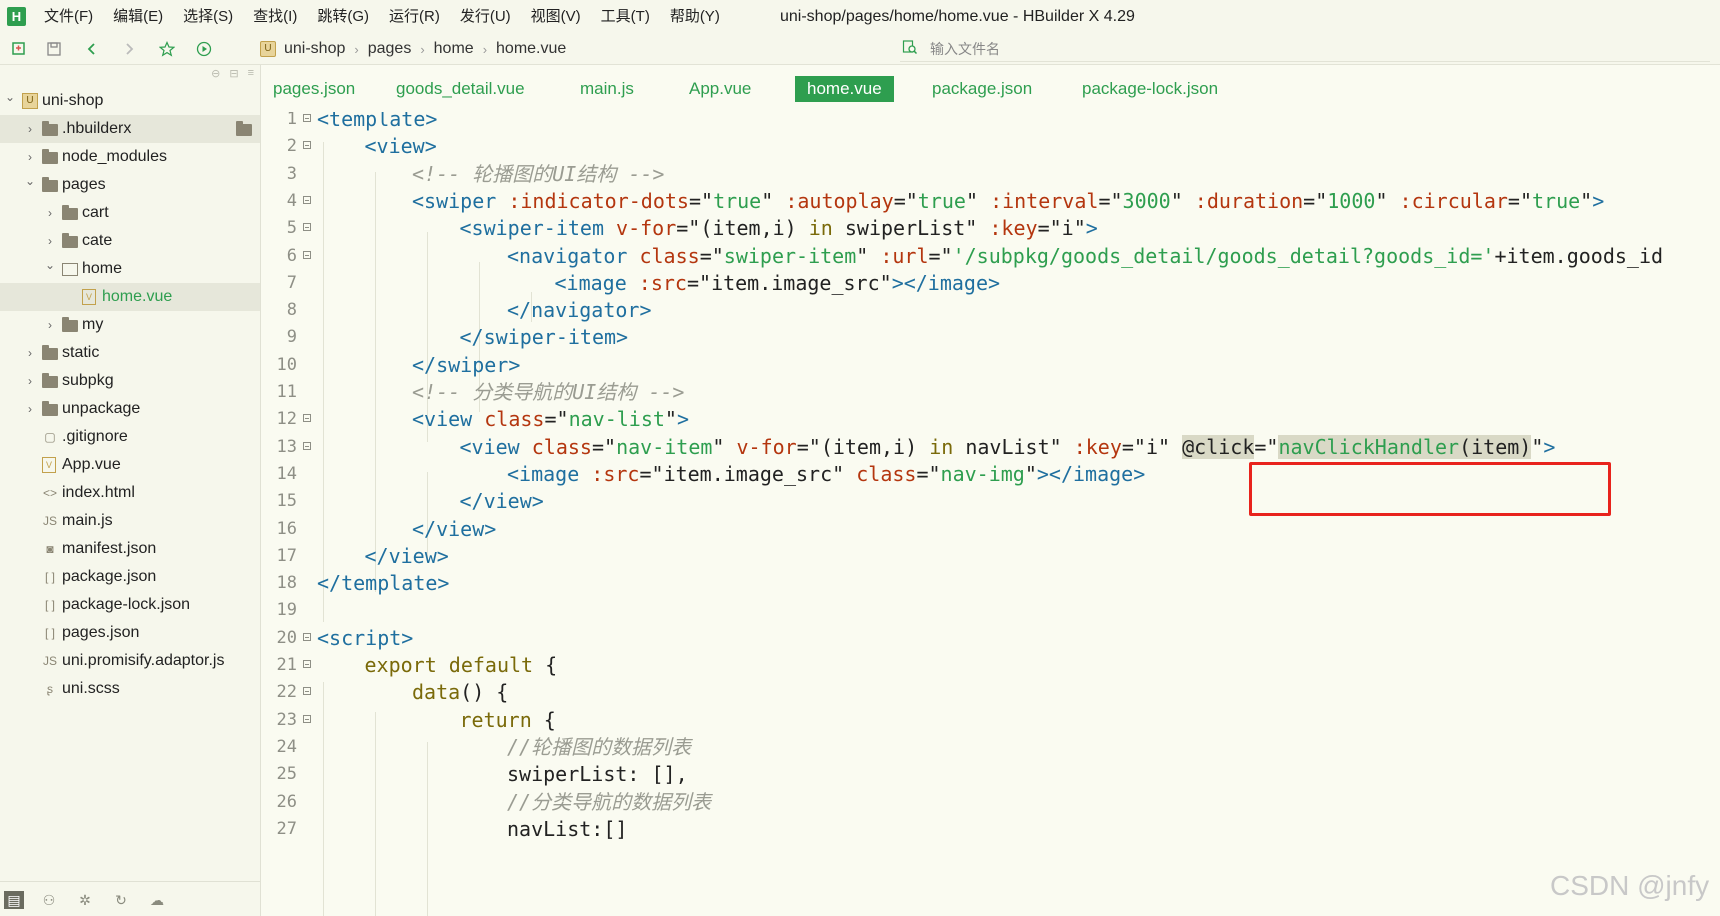 This screenshot has width=1720, height=916. What do you see at coordinates (130, 157) in the screenshot?
I see `tree-item: › node_modules` at bounding box center [130, 157].